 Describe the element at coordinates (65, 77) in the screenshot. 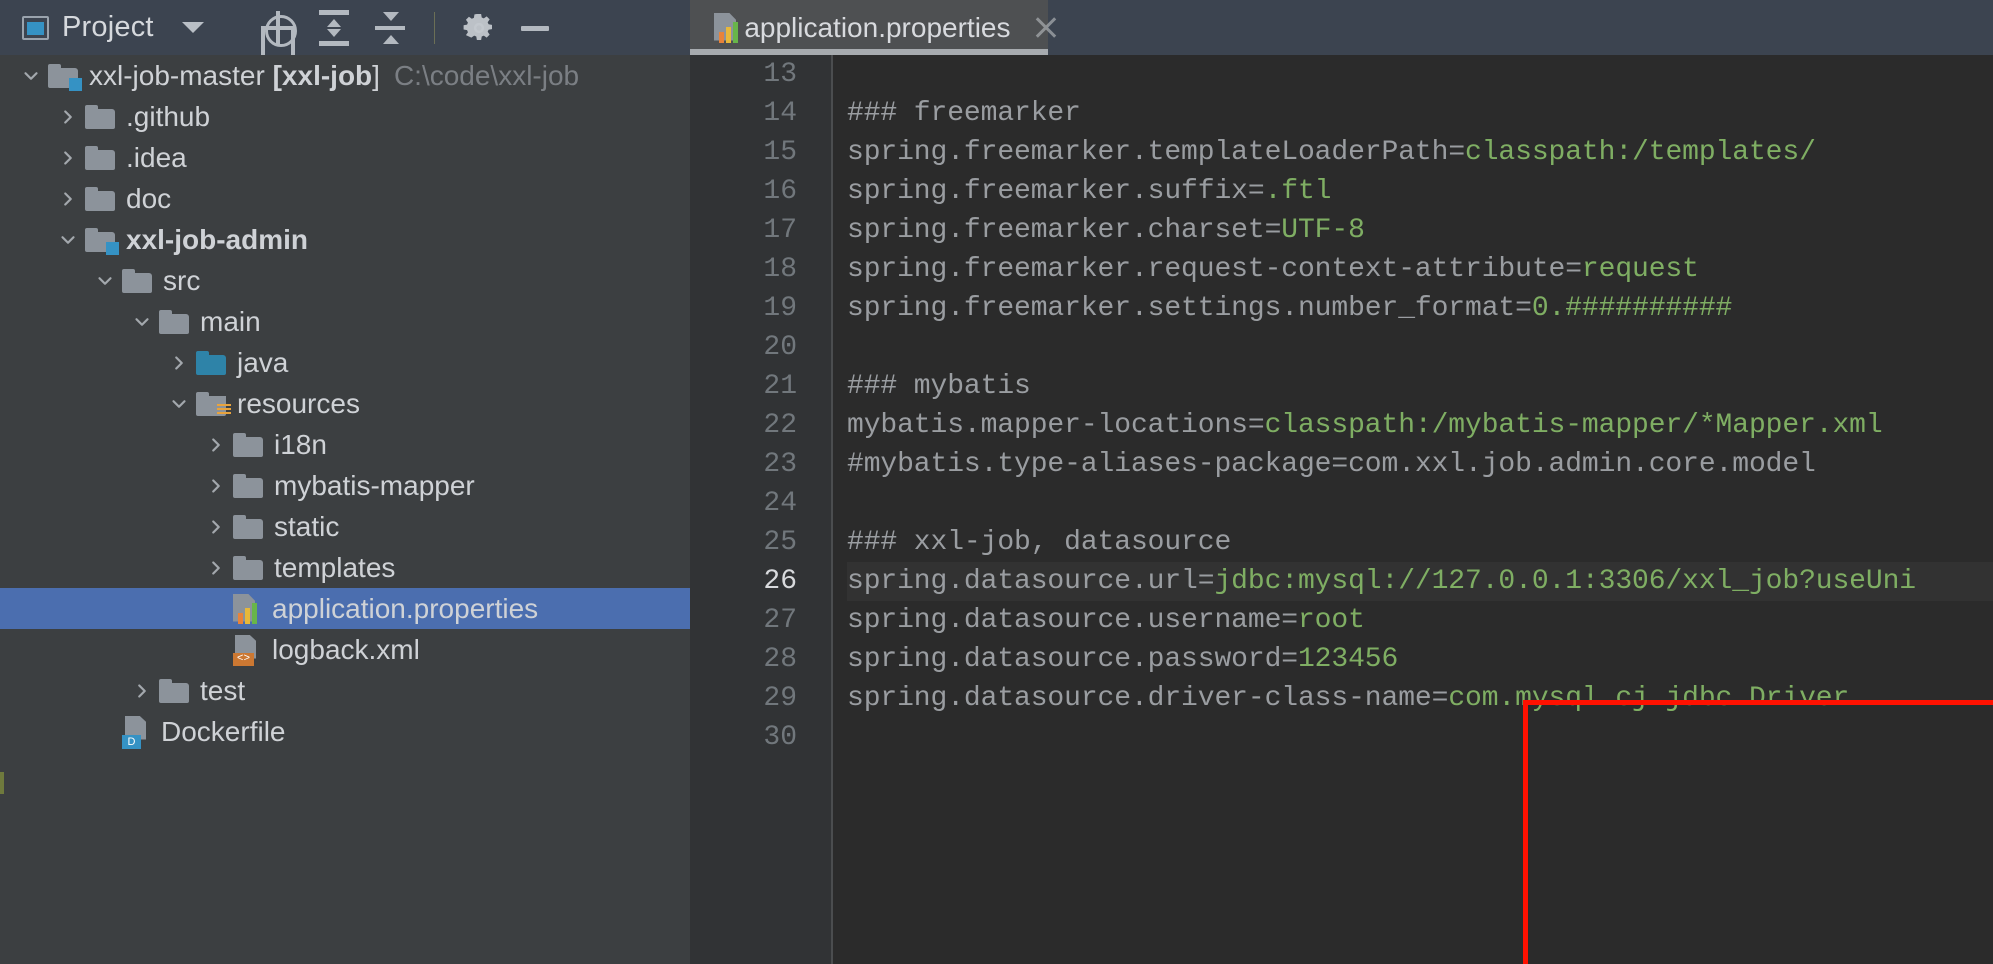

I see `module-folder-icon` at that location.